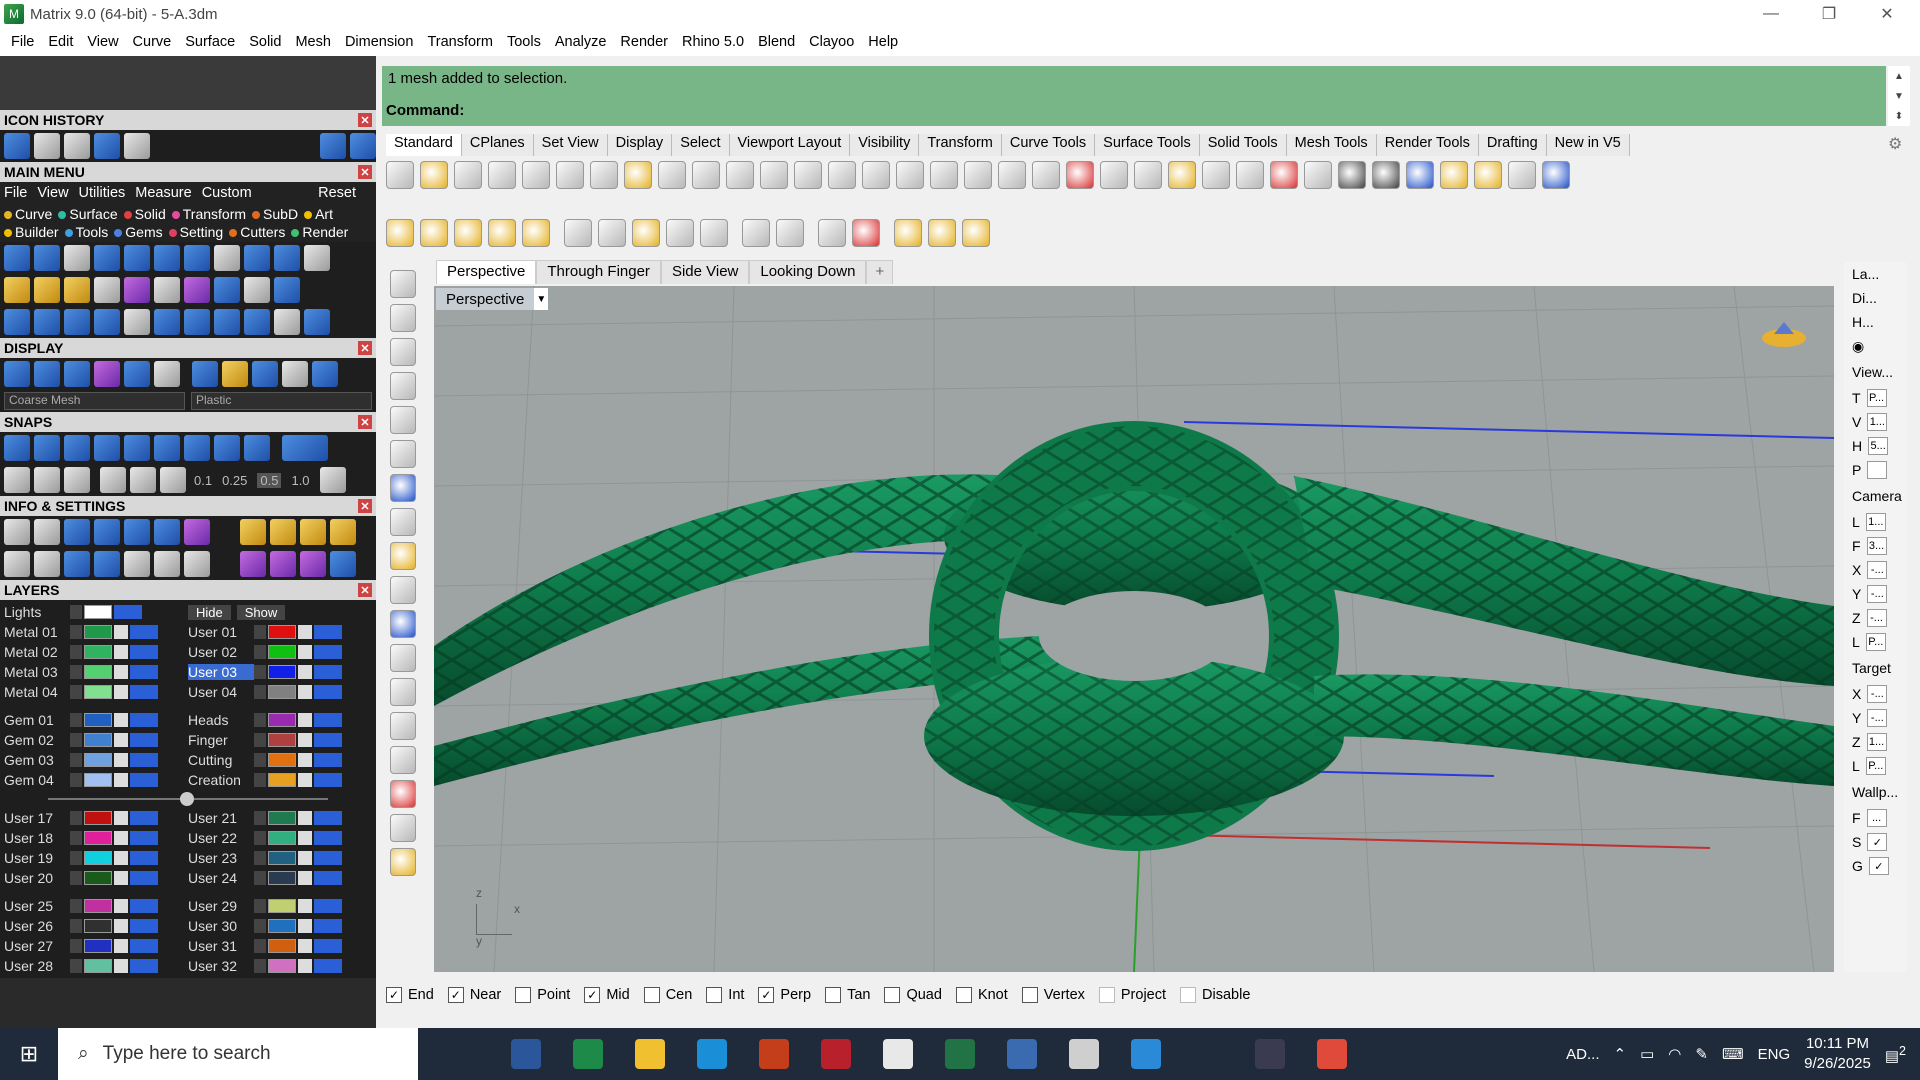  I want to click on gumball-icon, so click(113, 480).